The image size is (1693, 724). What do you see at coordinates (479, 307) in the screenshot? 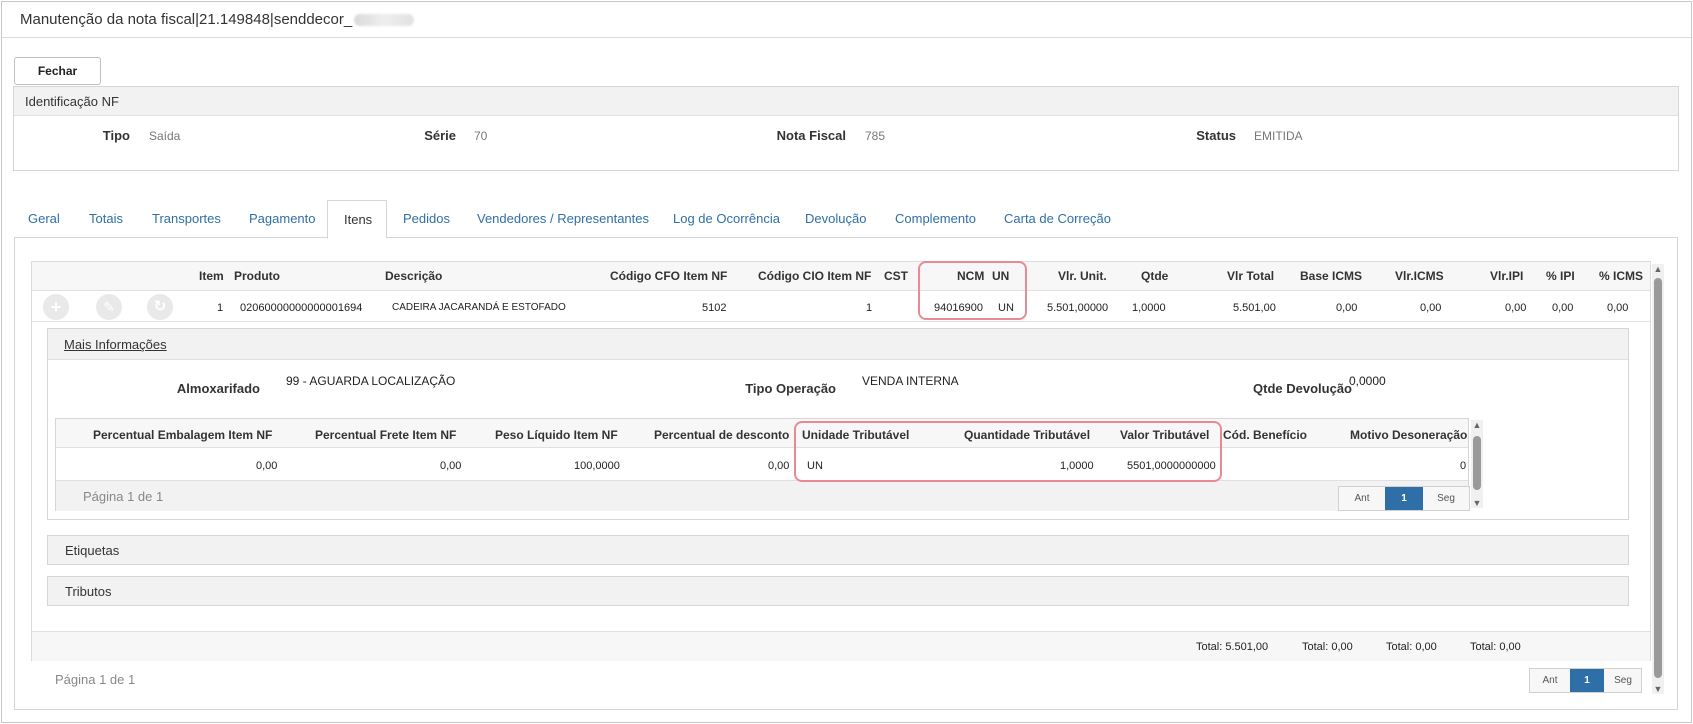
I see `cell-descricao: CADEIRA JACARANDÁ E ESTOFADO` at bounding box center [479, 307].